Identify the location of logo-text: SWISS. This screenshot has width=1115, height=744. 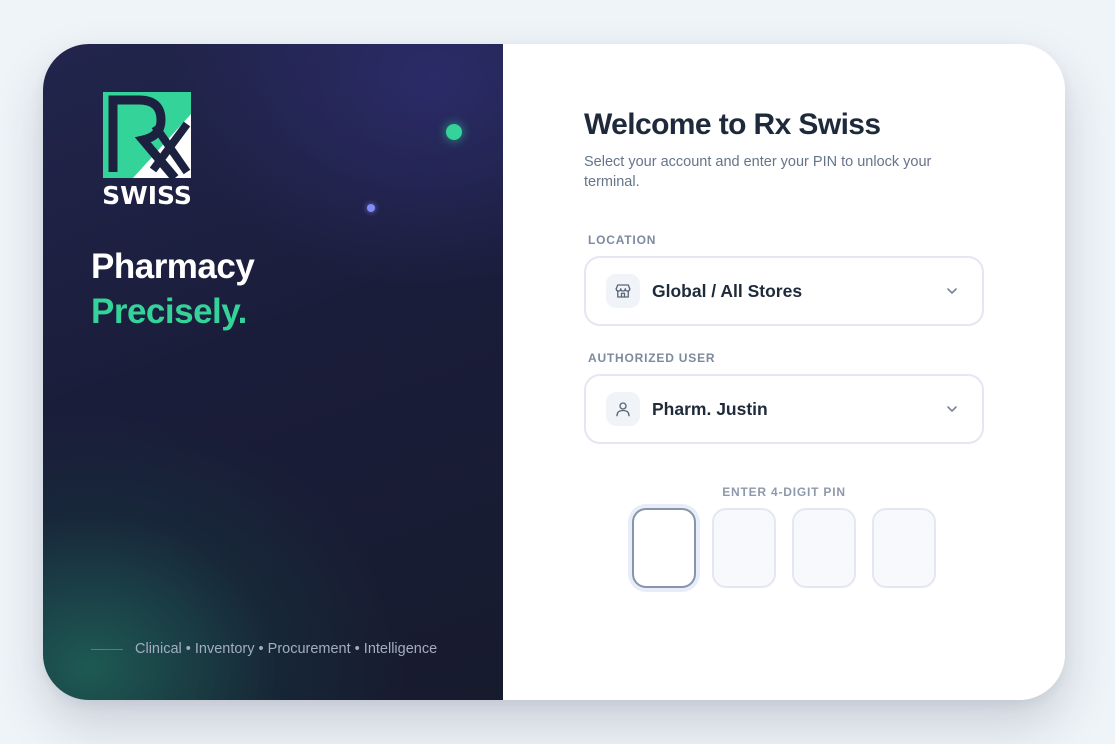
(147, 193).